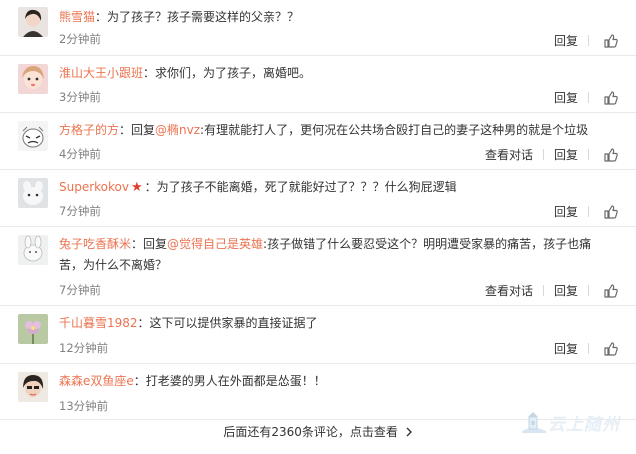 The height and width of the screenshot is (454, 636). I want to click on comment-item: 淮山大王小跟班：求你们，为了孩子，离婚吧。 3分钟前 回复, so click(318, 84).